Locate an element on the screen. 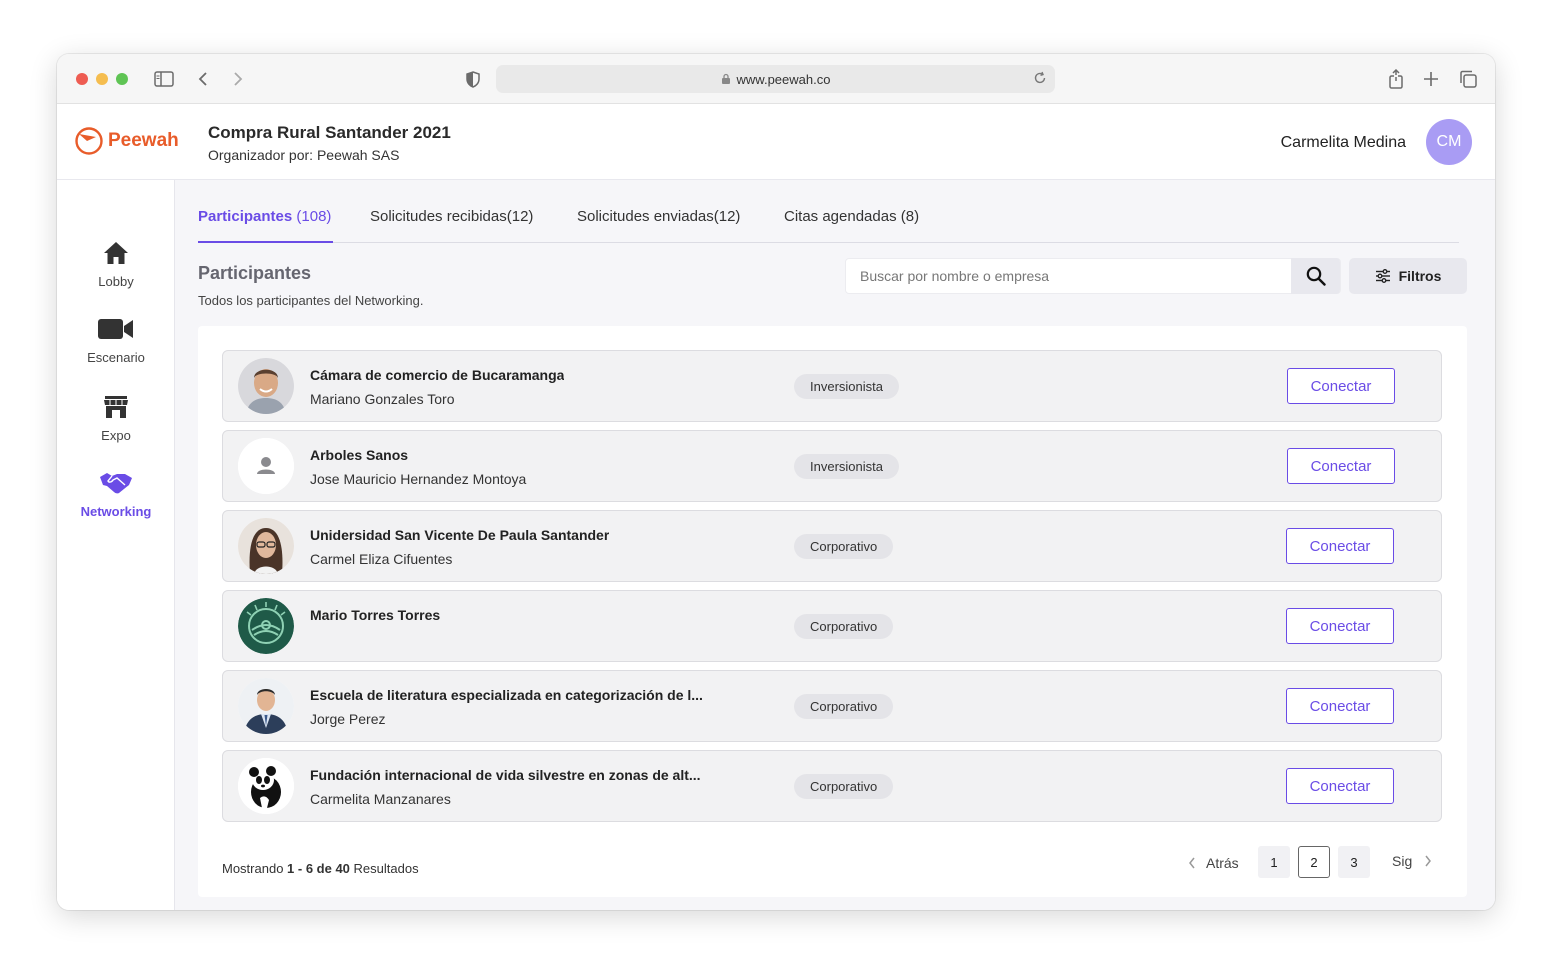 The width and height of the screenshot is (1552, 970). reload-icon is located at coordinates (1040, 78).